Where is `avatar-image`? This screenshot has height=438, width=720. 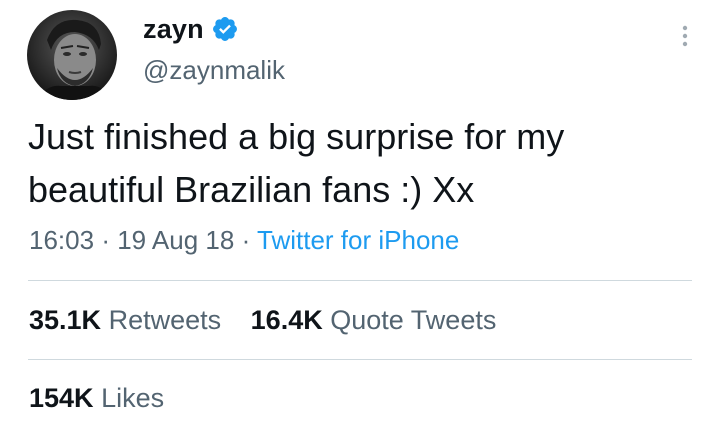 avatar-image is located at coordinates (72, 55).